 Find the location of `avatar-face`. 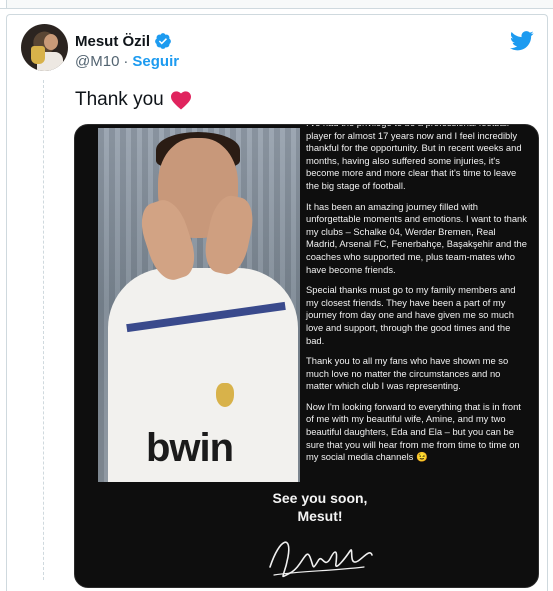

avatar-face is located at coordinates (51, 42).